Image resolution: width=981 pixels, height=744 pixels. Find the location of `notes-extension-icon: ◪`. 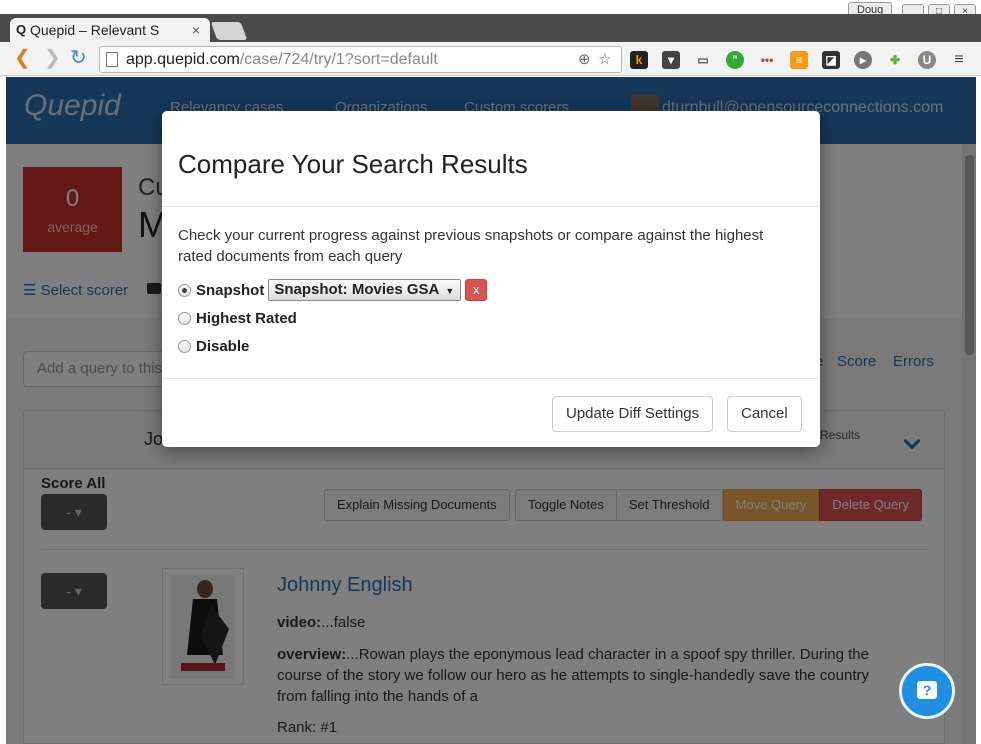

notes-extension-icon: ◪ is located at coordinates (831, 60).